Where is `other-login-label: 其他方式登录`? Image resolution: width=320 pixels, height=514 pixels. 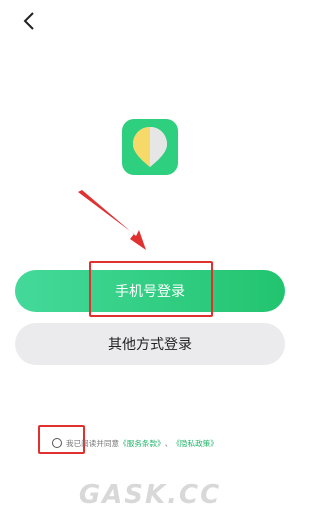
other-login-label: 其他方式登录 is located at coordinates (150, 345).